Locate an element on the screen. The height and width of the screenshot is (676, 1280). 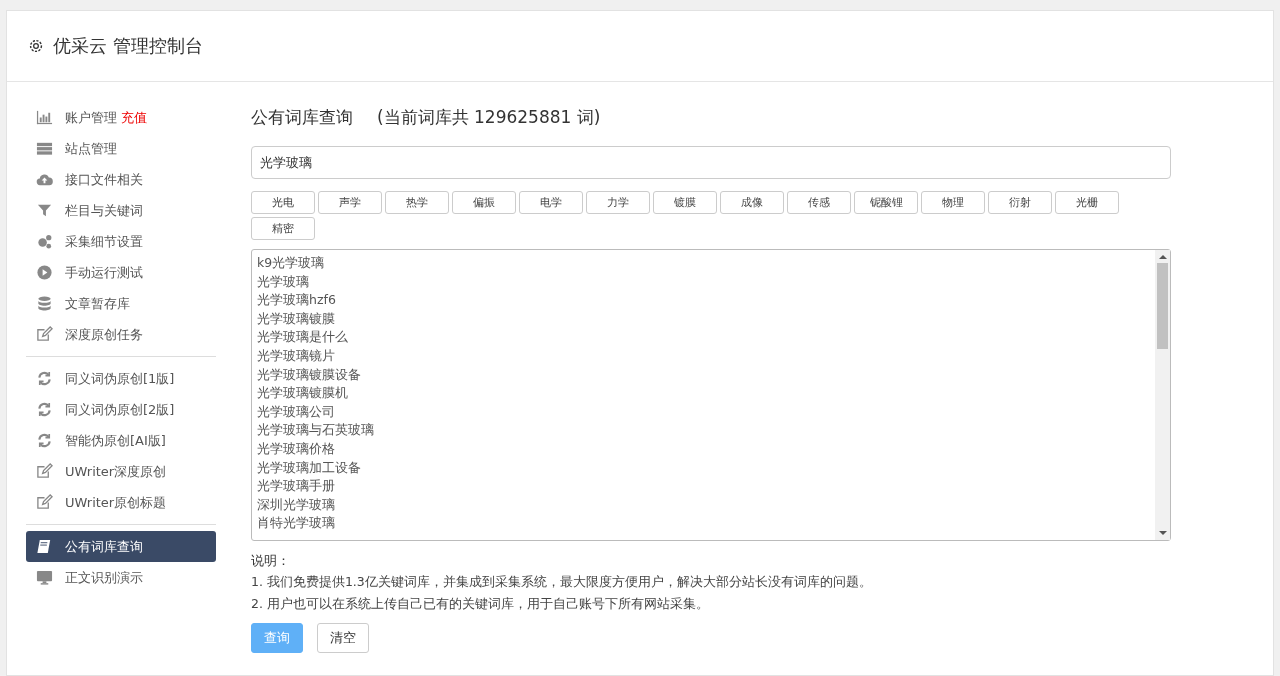
keyword-tag: 热学 is located at coordinates (417, 202).